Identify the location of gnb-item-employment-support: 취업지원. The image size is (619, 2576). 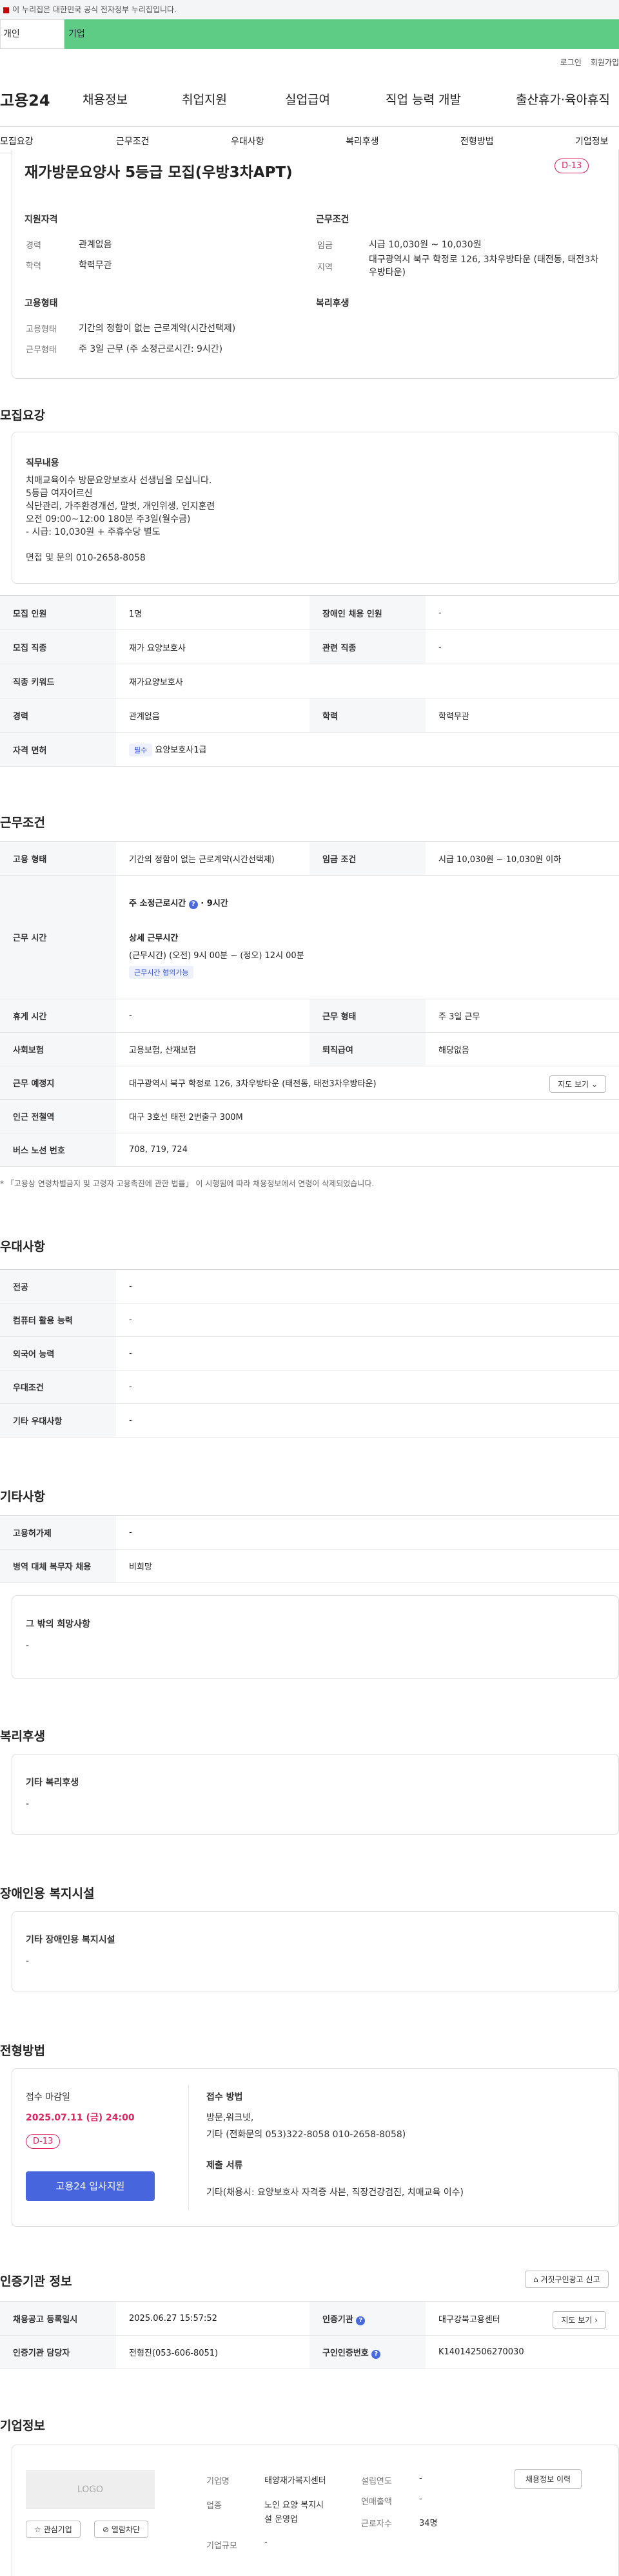
(204, 99).